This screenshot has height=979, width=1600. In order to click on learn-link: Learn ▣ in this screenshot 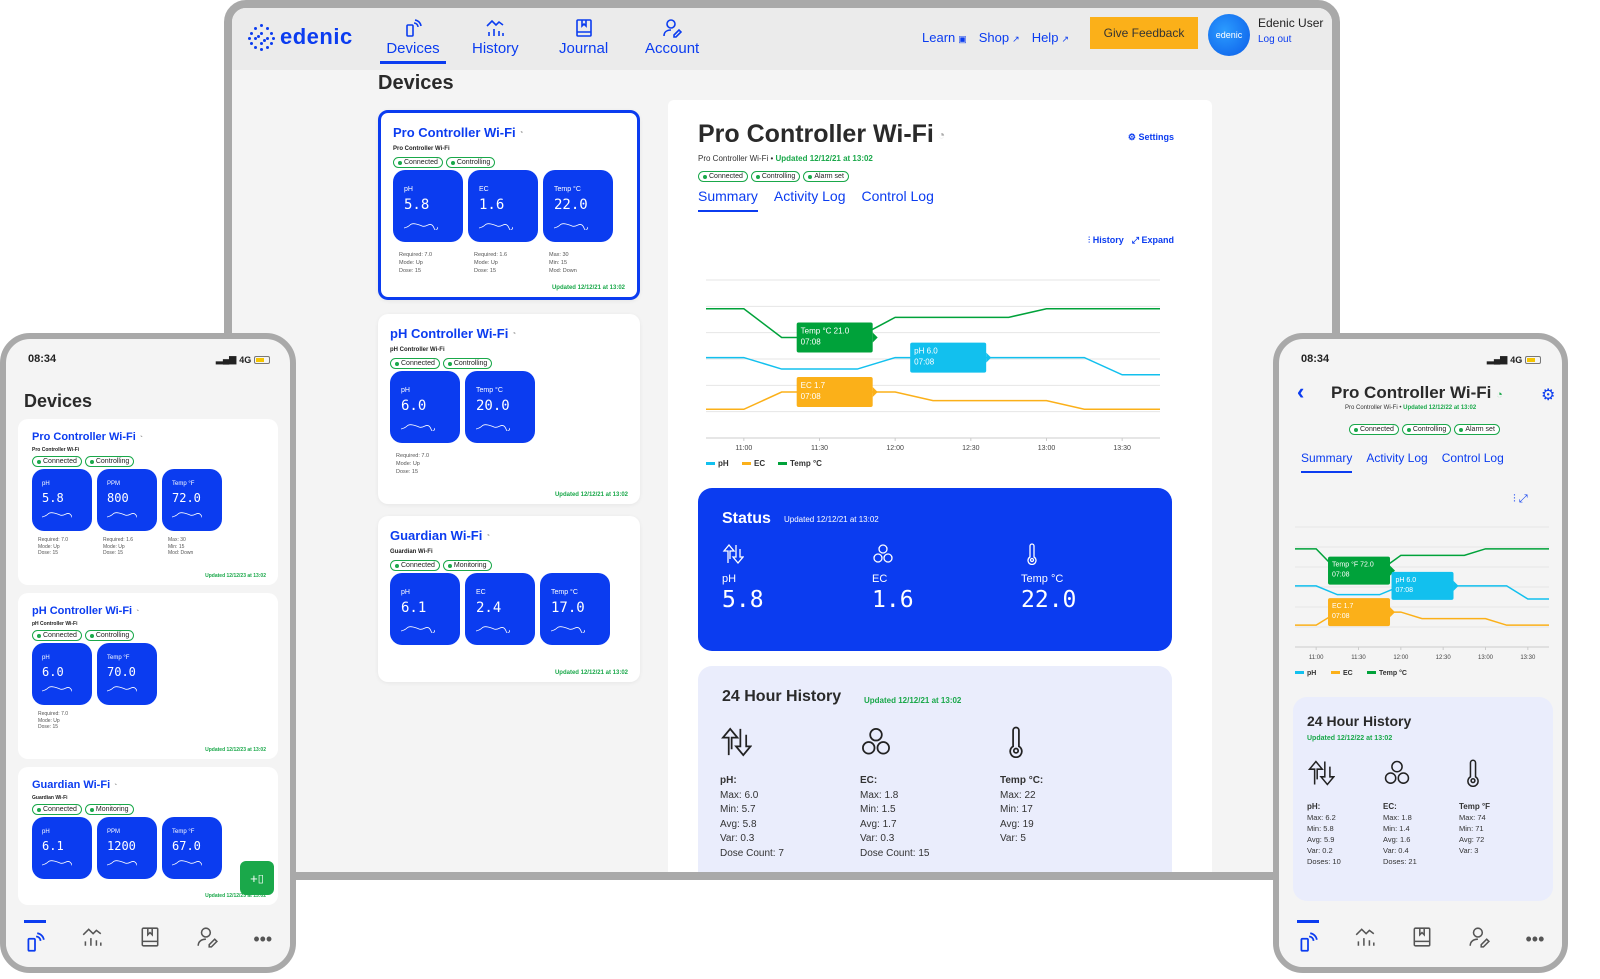, I will do `click(944, 37)`.